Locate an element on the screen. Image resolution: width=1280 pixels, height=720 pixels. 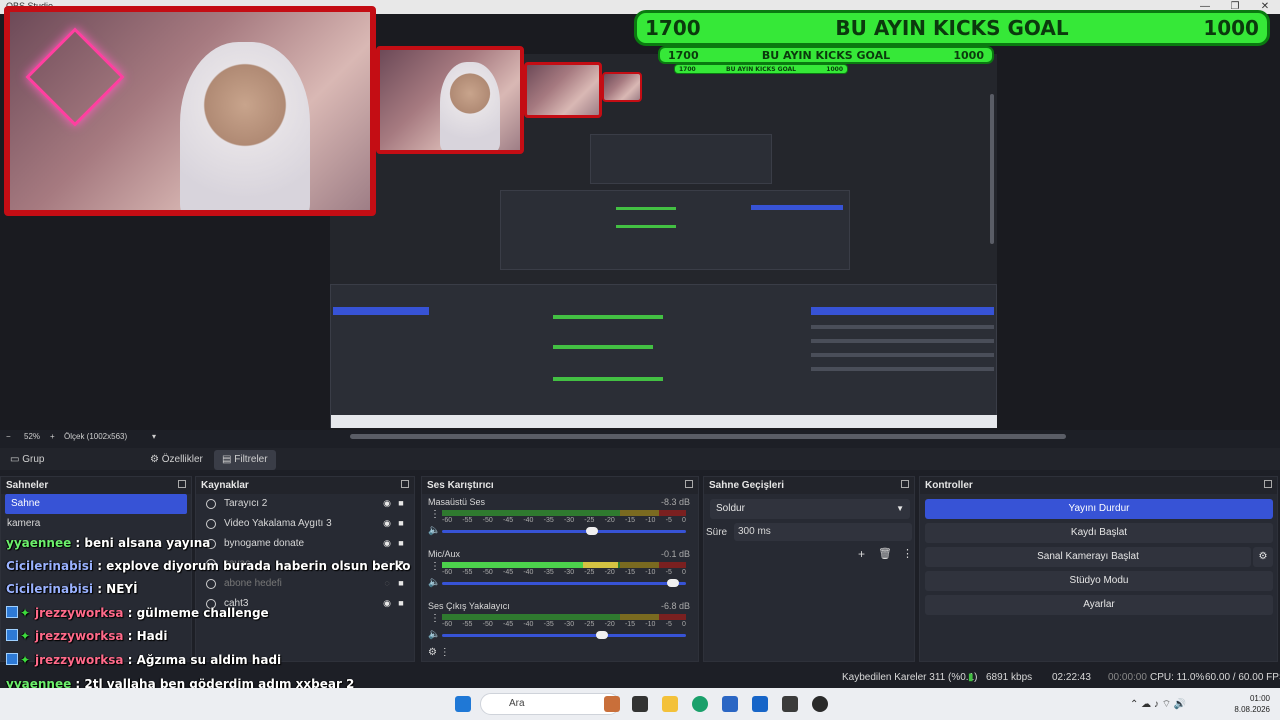
zoom-in-button: + is located at coordinates (52, 436).